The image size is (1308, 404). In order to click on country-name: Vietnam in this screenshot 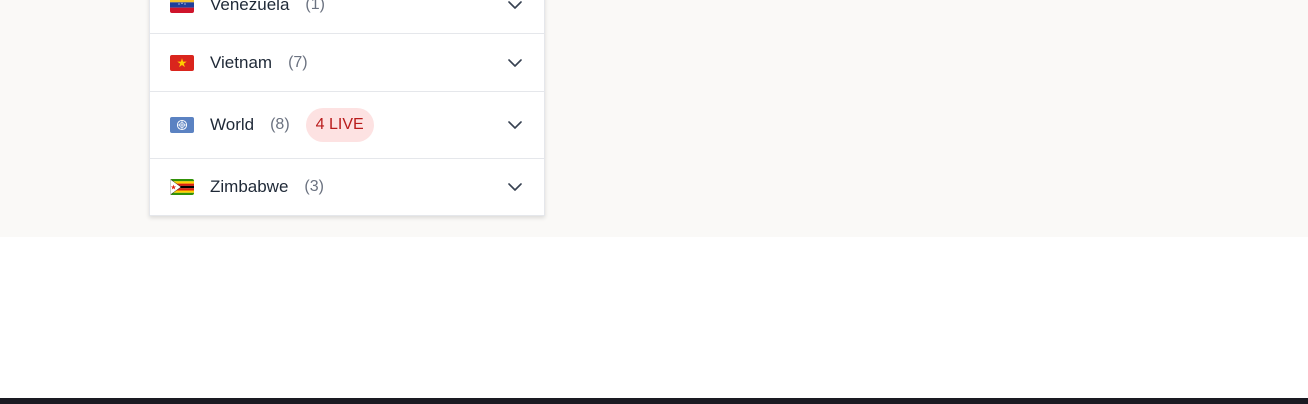, I will do `click(241, 62)`.